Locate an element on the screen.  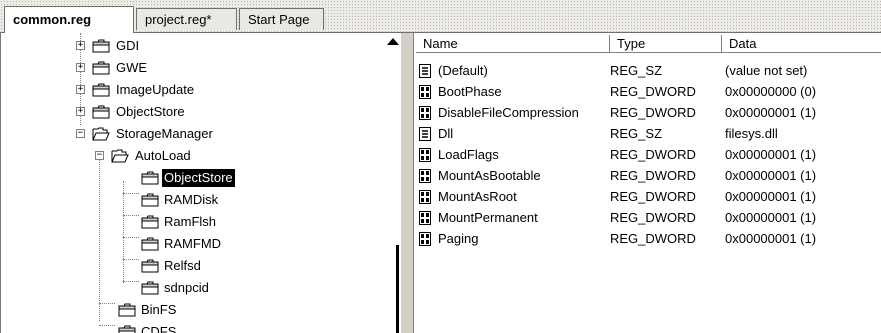
tree-item-label-selected: ObjectStore is located at coordinates (198, 178).